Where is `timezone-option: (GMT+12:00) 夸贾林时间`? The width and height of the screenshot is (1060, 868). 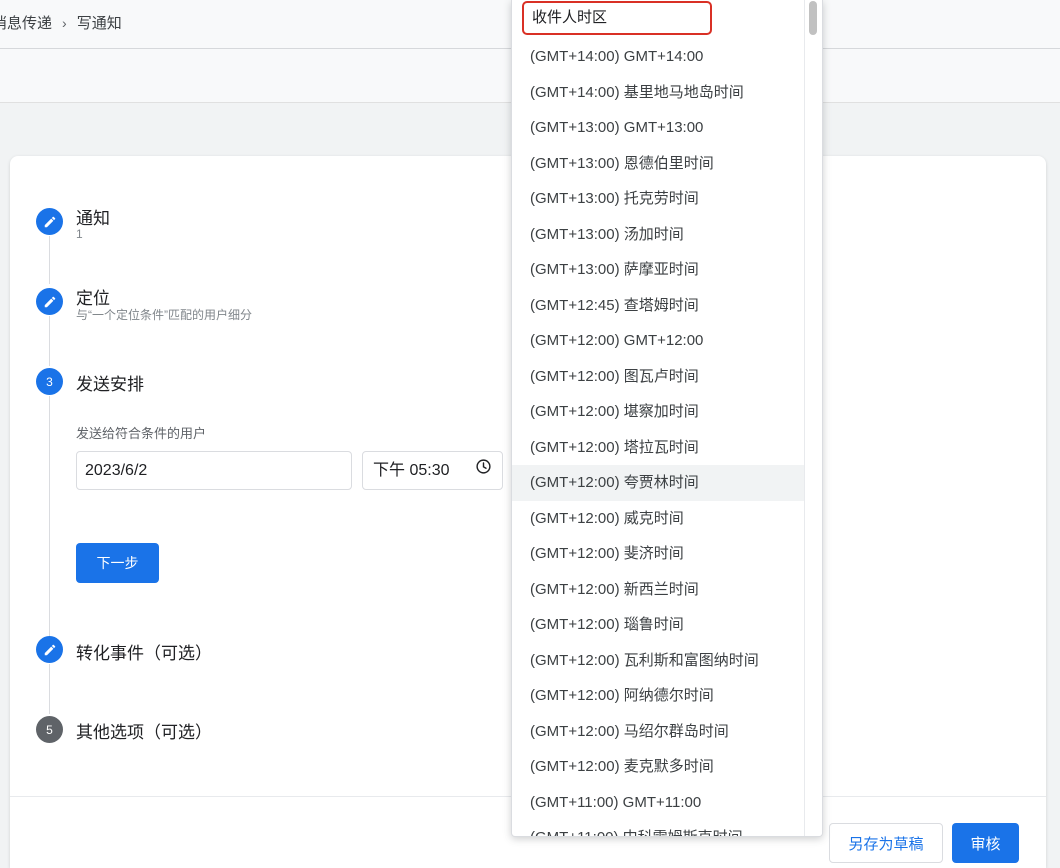
timezone-option: (GMT+12:00) 夸贾林时间 is located at coordinates (658, 483).